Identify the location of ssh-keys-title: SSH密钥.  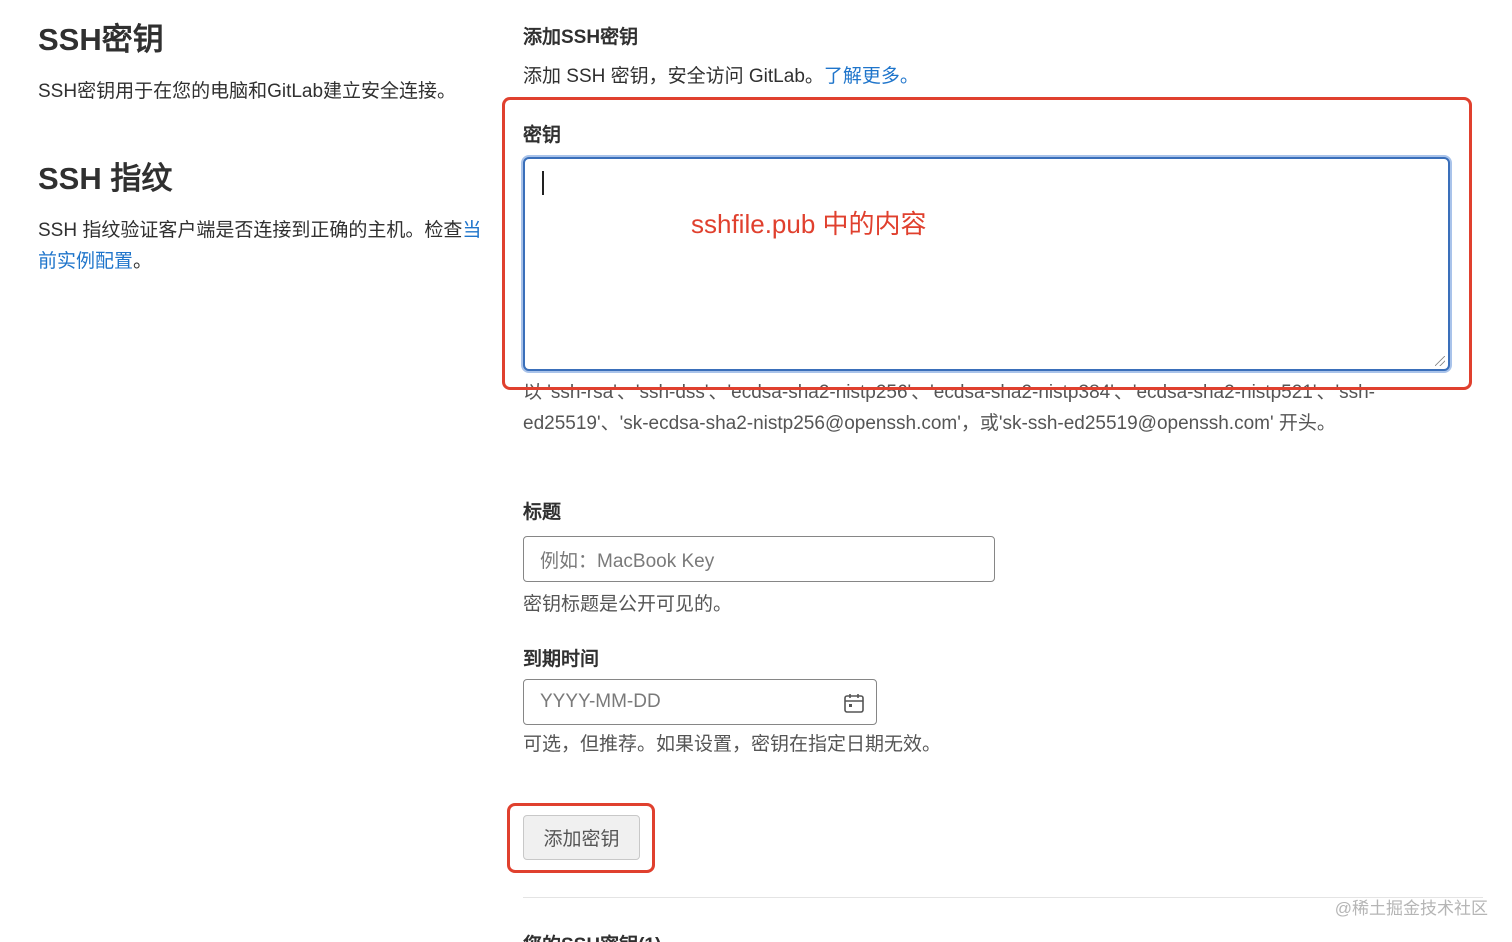
(101, 39).